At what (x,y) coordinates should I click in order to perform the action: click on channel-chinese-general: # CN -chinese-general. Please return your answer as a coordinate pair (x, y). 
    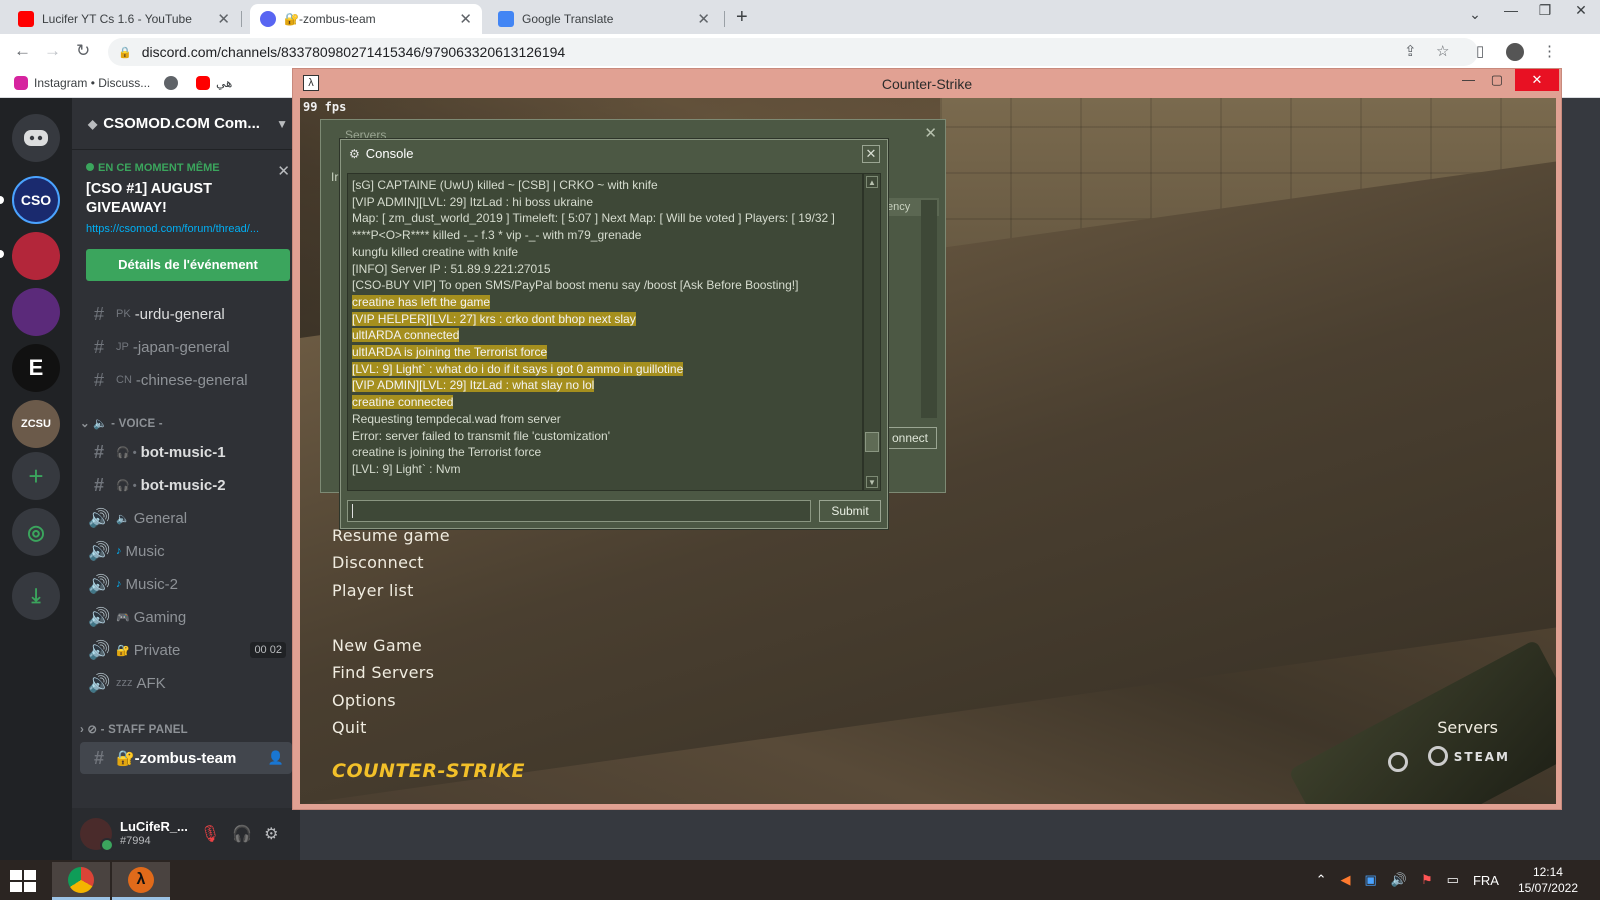
    Looking at the image, I should click on (186, 380).